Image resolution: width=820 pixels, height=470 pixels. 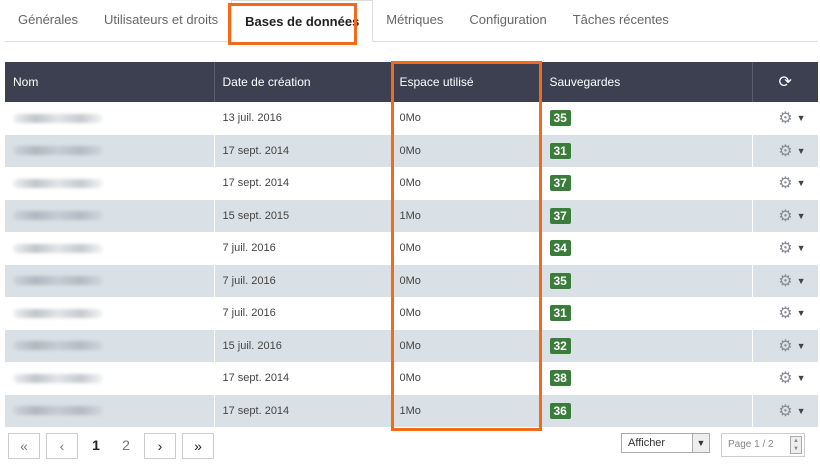 I want to click on refresh-icon: ⟳, so click(x=785, y=82).